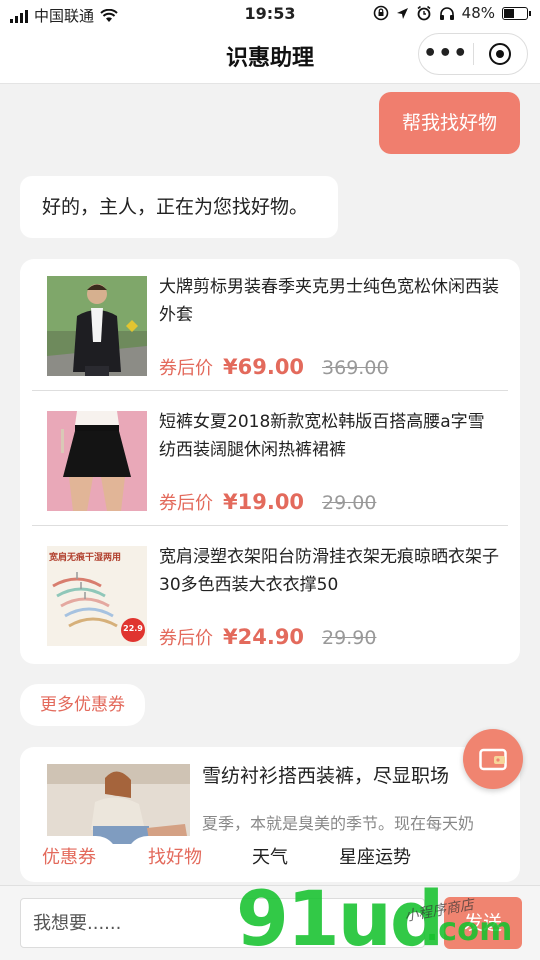 This screenshot has width=540, height=960. I want to click on quick-reply-find-goods: 找好物, so click(175, 858).